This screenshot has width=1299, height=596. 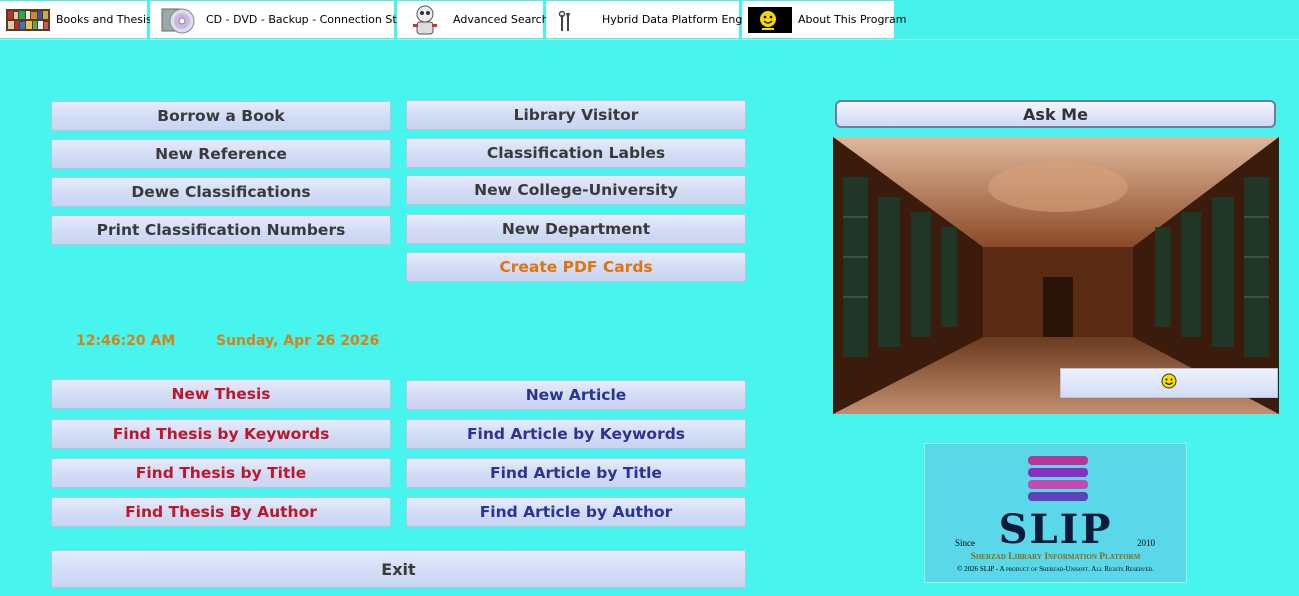 I want to click on find-thesis-by-author-button: Find Thesis By Author, so click(x=221, y=512).